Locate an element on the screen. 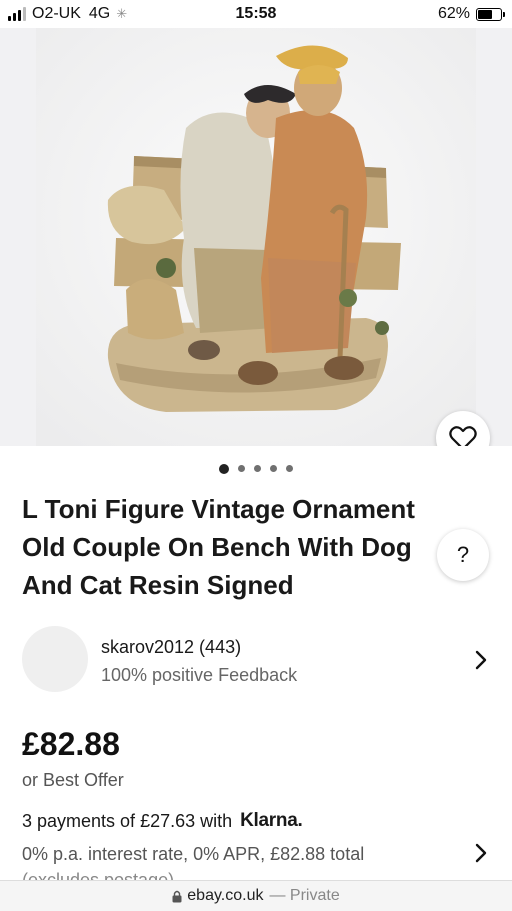  battery-percent: 62% is located at coordinates (453, 13).